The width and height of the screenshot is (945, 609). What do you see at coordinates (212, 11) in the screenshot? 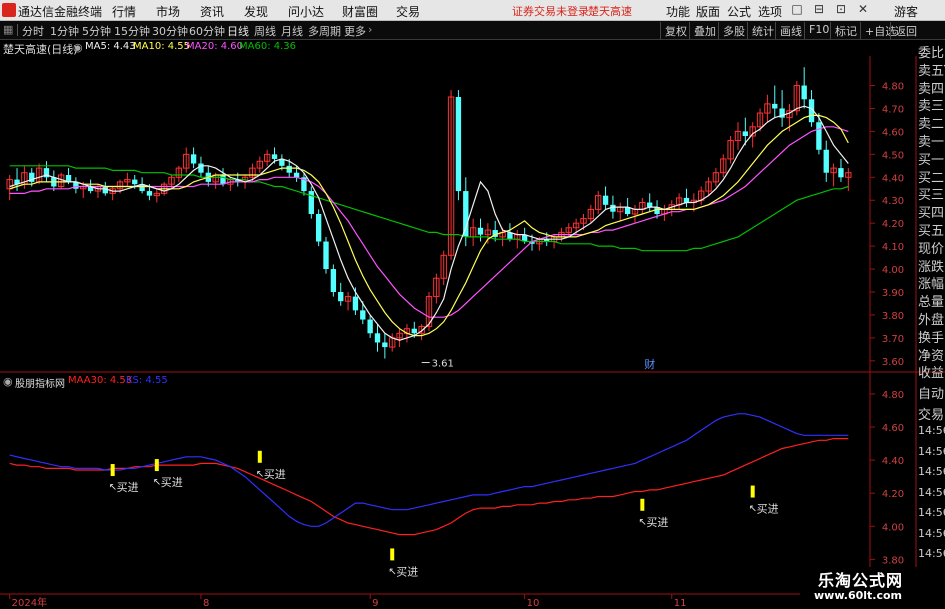
I see `menu-zixun: 资讯` at bounding box center [212, 11].